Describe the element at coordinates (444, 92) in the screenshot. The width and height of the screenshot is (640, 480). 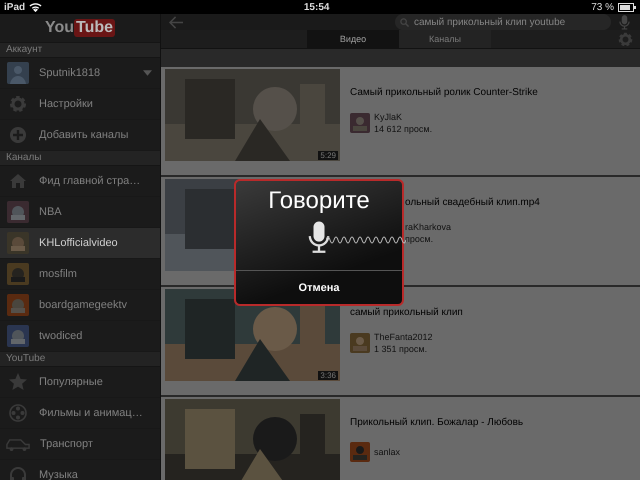
I see `video-title: Самый прикольный ролик Counter-Strike` at that location.